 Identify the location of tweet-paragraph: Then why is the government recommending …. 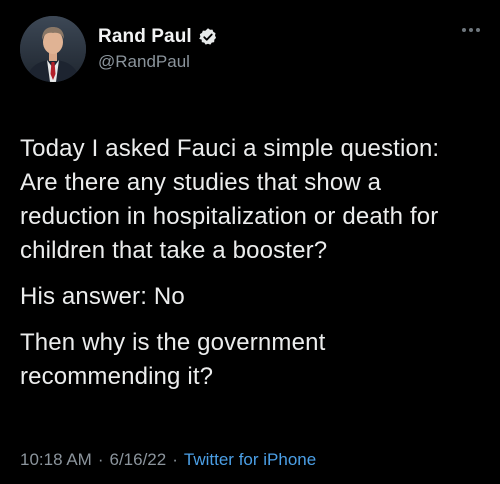
(173, 359).